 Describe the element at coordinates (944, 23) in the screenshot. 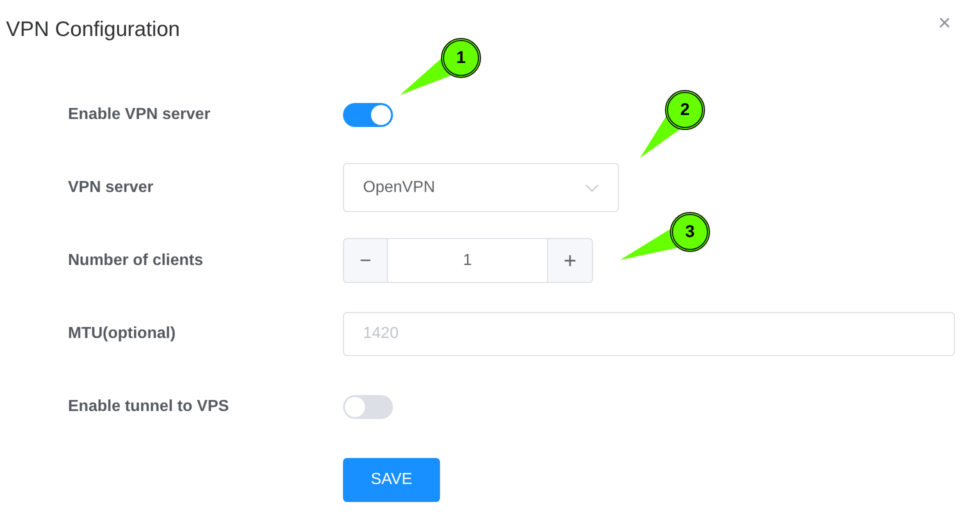

I see `close-button: ×` at that location.